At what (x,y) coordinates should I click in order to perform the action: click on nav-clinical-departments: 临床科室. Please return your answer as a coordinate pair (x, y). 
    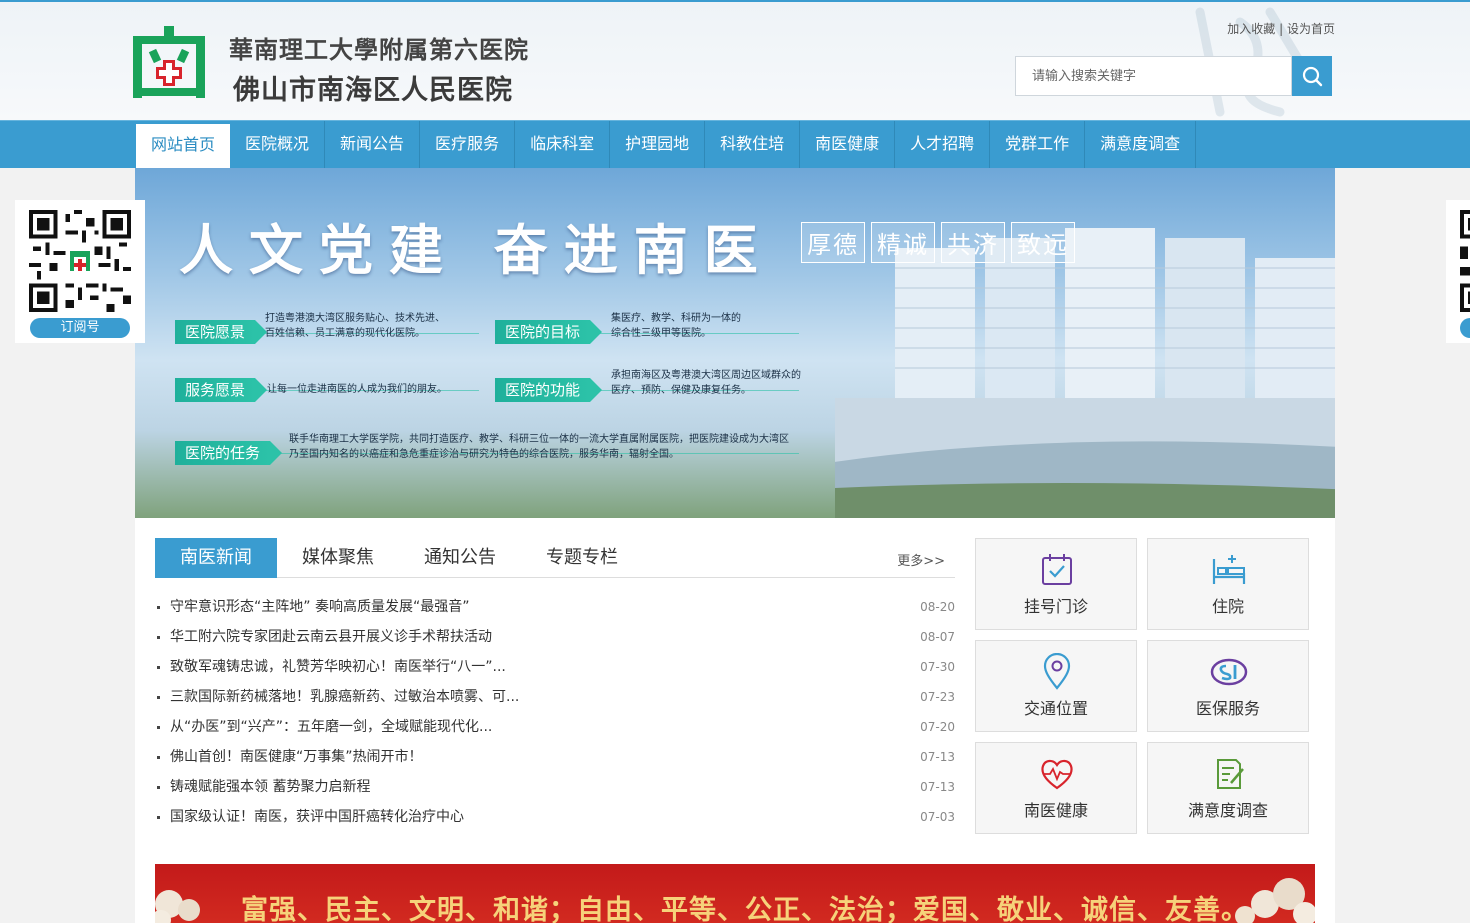
    Looking at the image, I should click on (563, 145).